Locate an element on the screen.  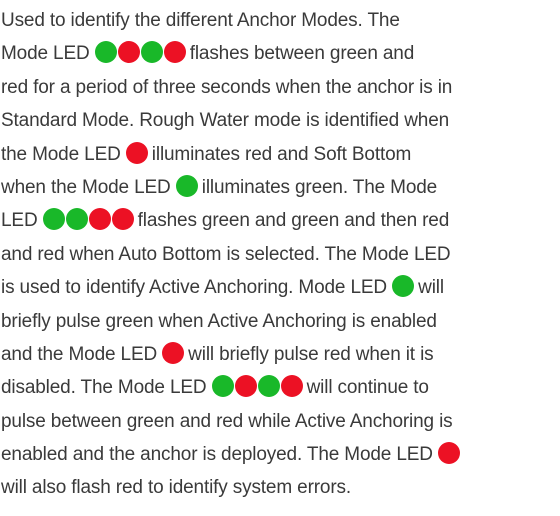
text-segment: LED is located at coordinates (22, 221).